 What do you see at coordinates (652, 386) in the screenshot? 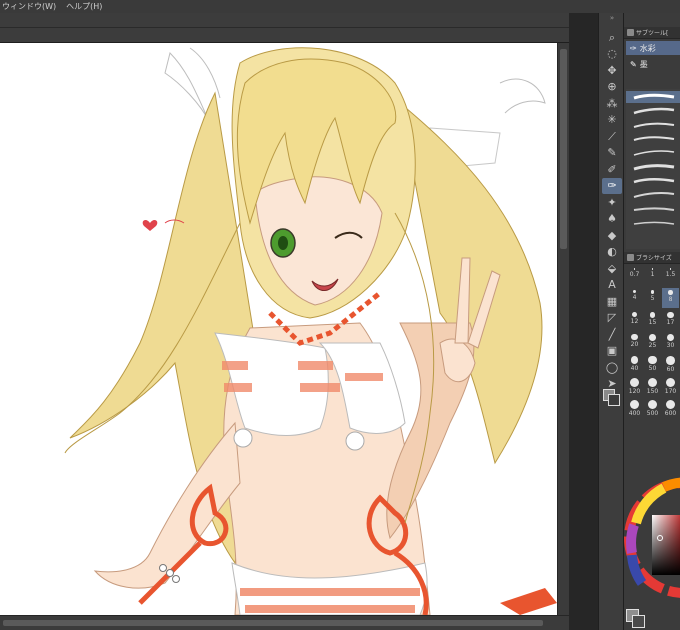
I see `brush-size-option: 150` at bounding box center [652, 386].